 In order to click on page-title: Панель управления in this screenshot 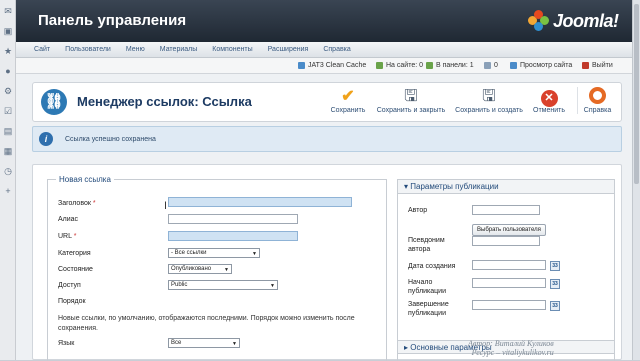, I will do `click(112, 20)`.